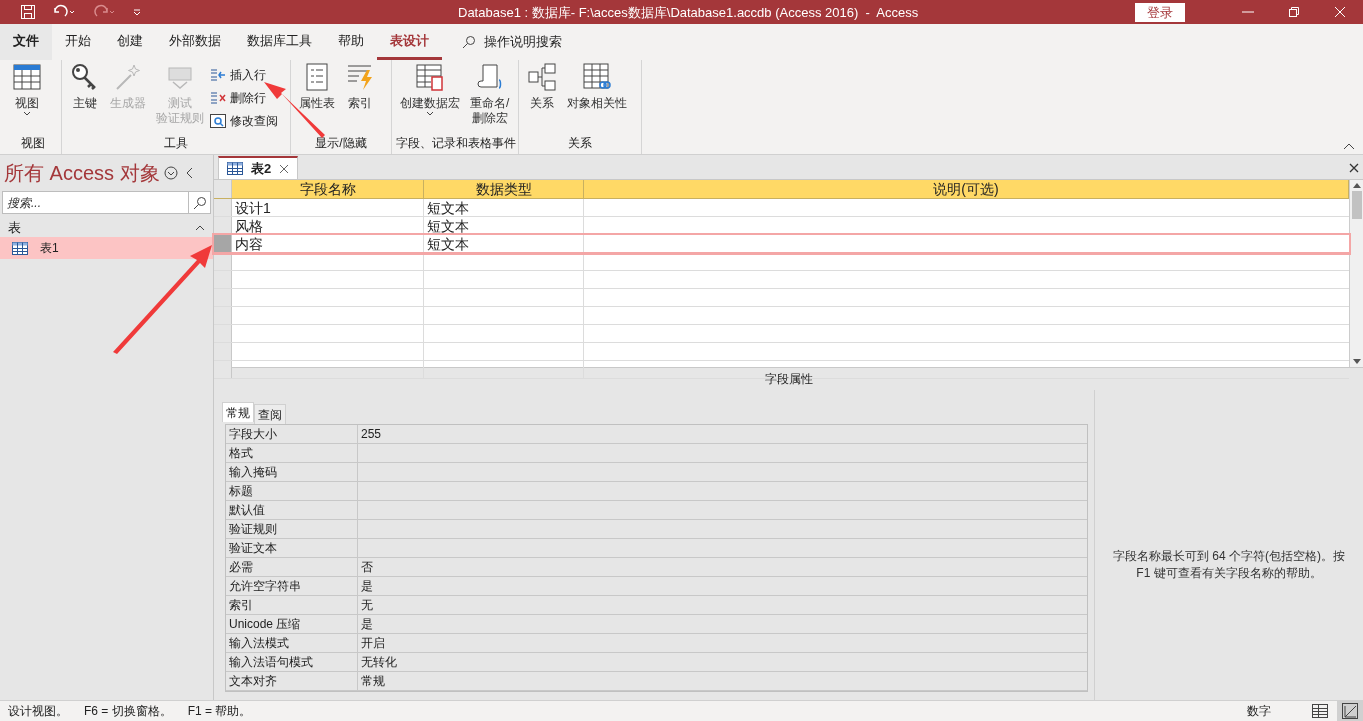 The width and height of the screenshot is (1363, 721). I want to click on ribbon-button: 索引, so click(360, 98).